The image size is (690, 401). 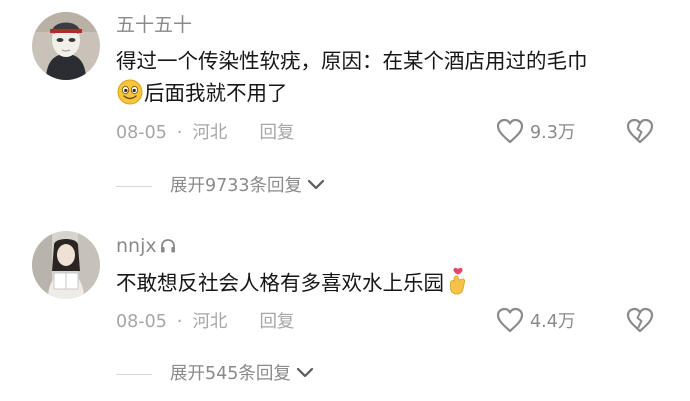 What do you see at coordinates (136, 246) in the screenshot?
I see `username-text: nnjx` at bounding box center [136, 246].